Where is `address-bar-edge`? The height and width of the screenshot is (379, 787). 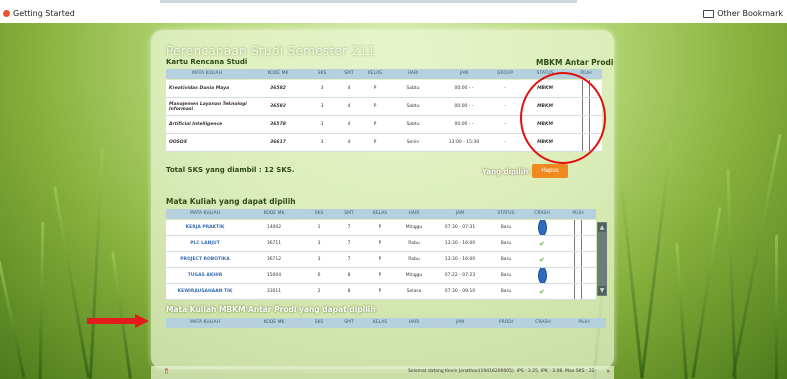
address-bar-edge is located at coordinates (368, 1).